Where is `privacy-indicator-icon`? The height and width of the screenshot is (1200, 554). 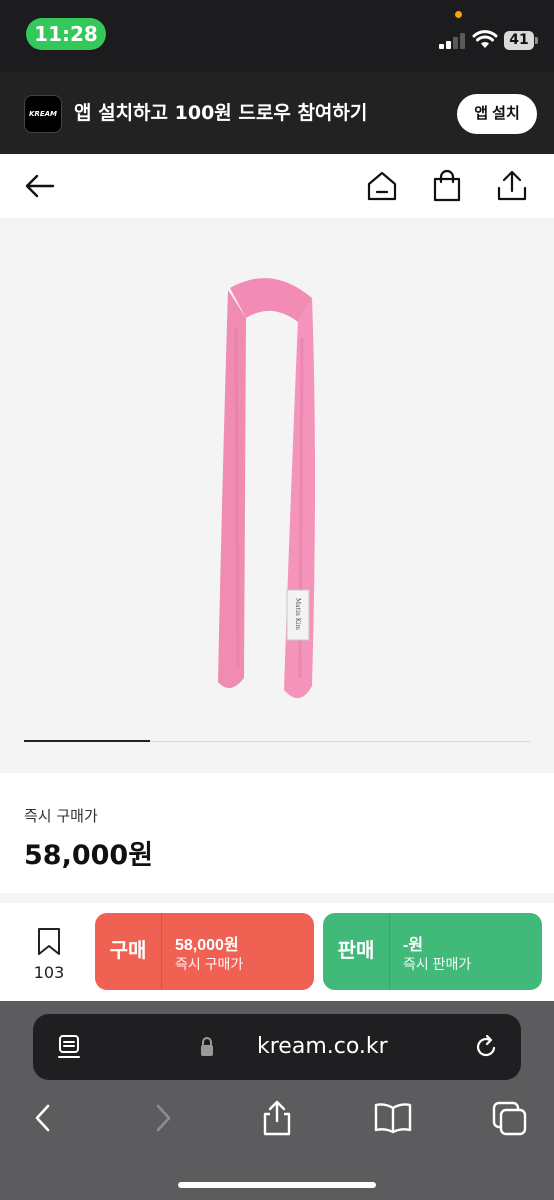 privacy-indicator-icon is located at coordinates (458, 14).